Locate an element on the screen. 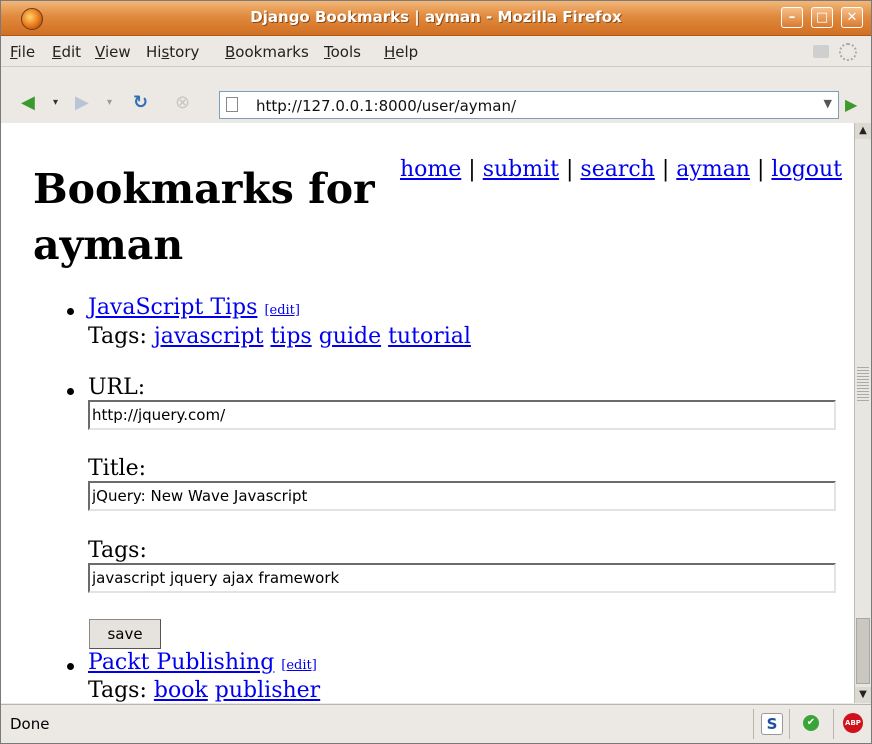 Image resolution: width=872 pixels, height=744 pixels. nav-search-link: search is located at coordinates (617, 169).